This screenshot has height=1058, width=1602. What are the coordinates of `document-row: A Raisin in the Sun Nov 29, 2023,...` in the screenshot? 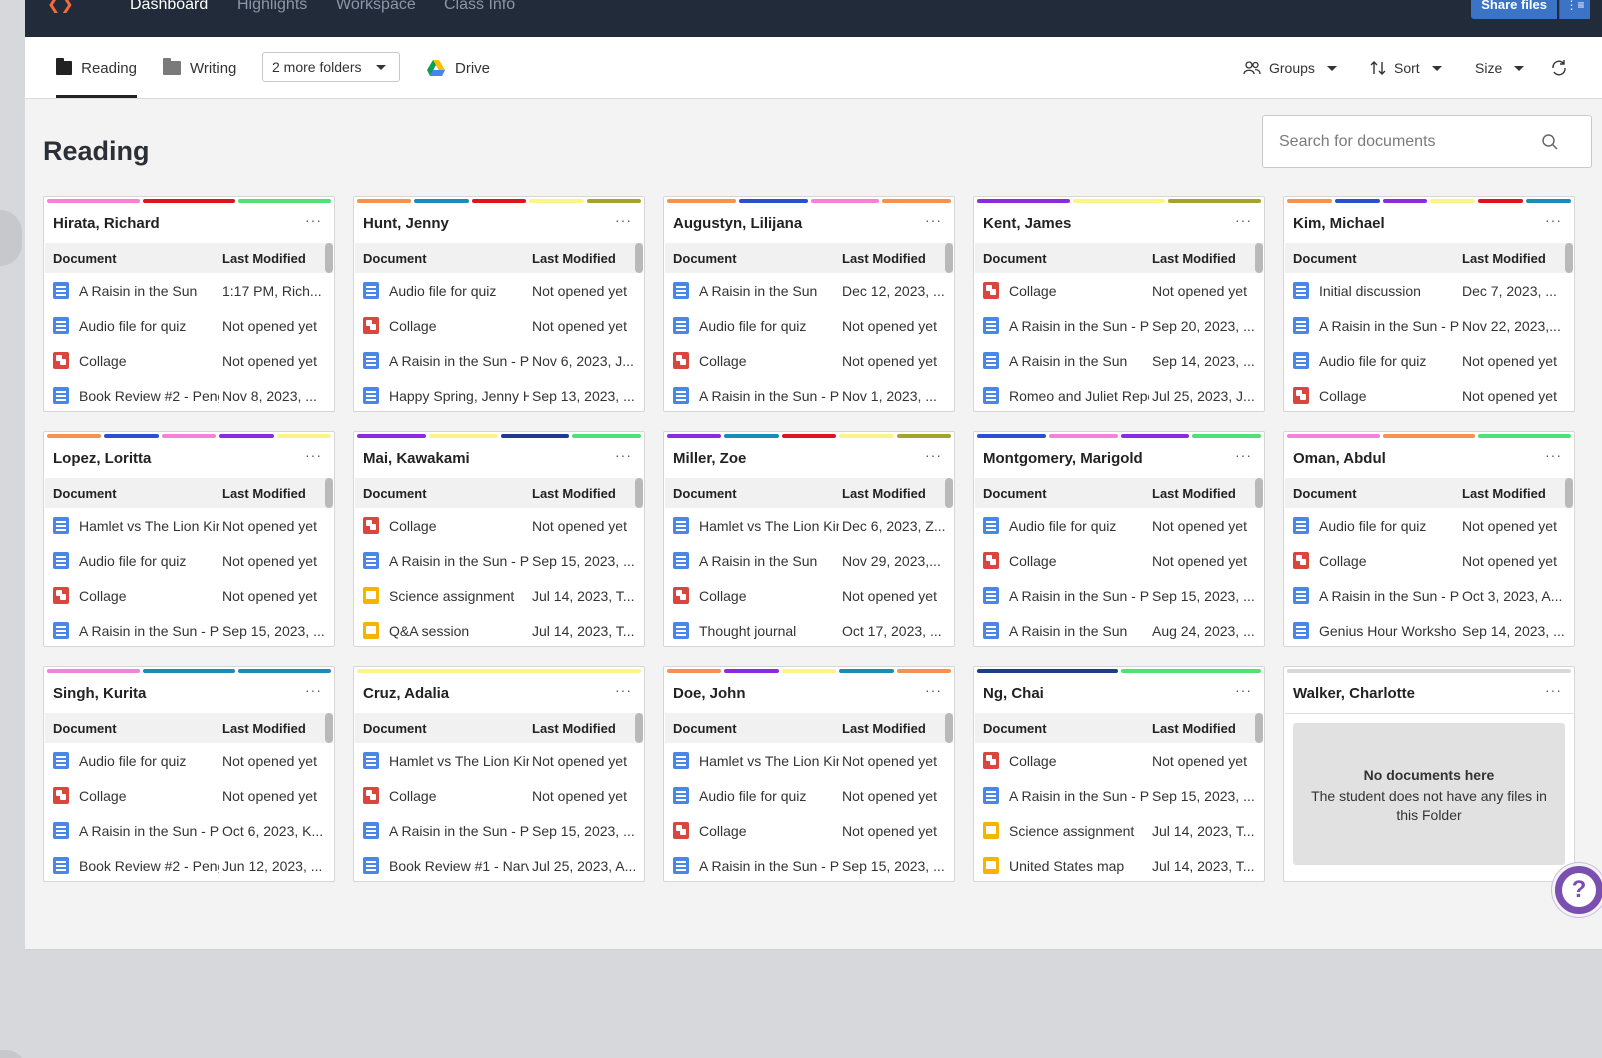 It's located at (805, 560).